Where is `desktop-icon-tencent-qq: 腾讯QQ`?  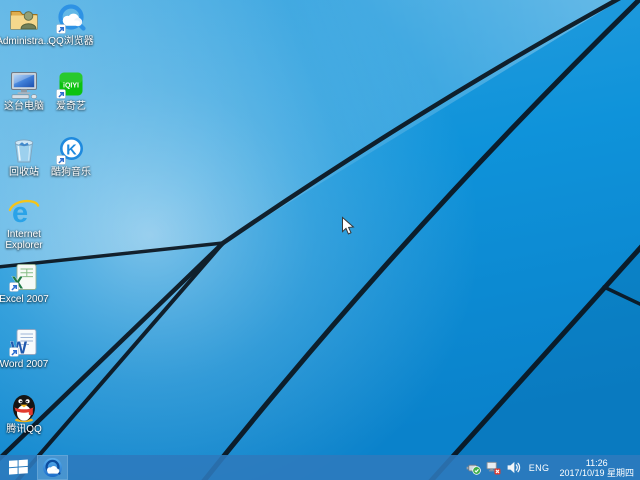
desktop-icon-tencent-qq: 腾讯QQ is located at coordinates (28, 413).